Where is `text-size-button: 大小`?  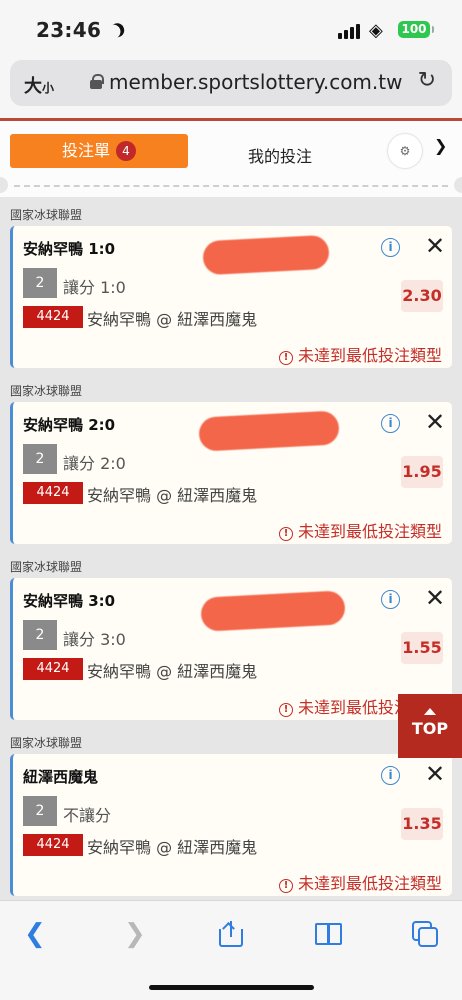
text-size-button: 大小 is located at coordinates (39, 85).